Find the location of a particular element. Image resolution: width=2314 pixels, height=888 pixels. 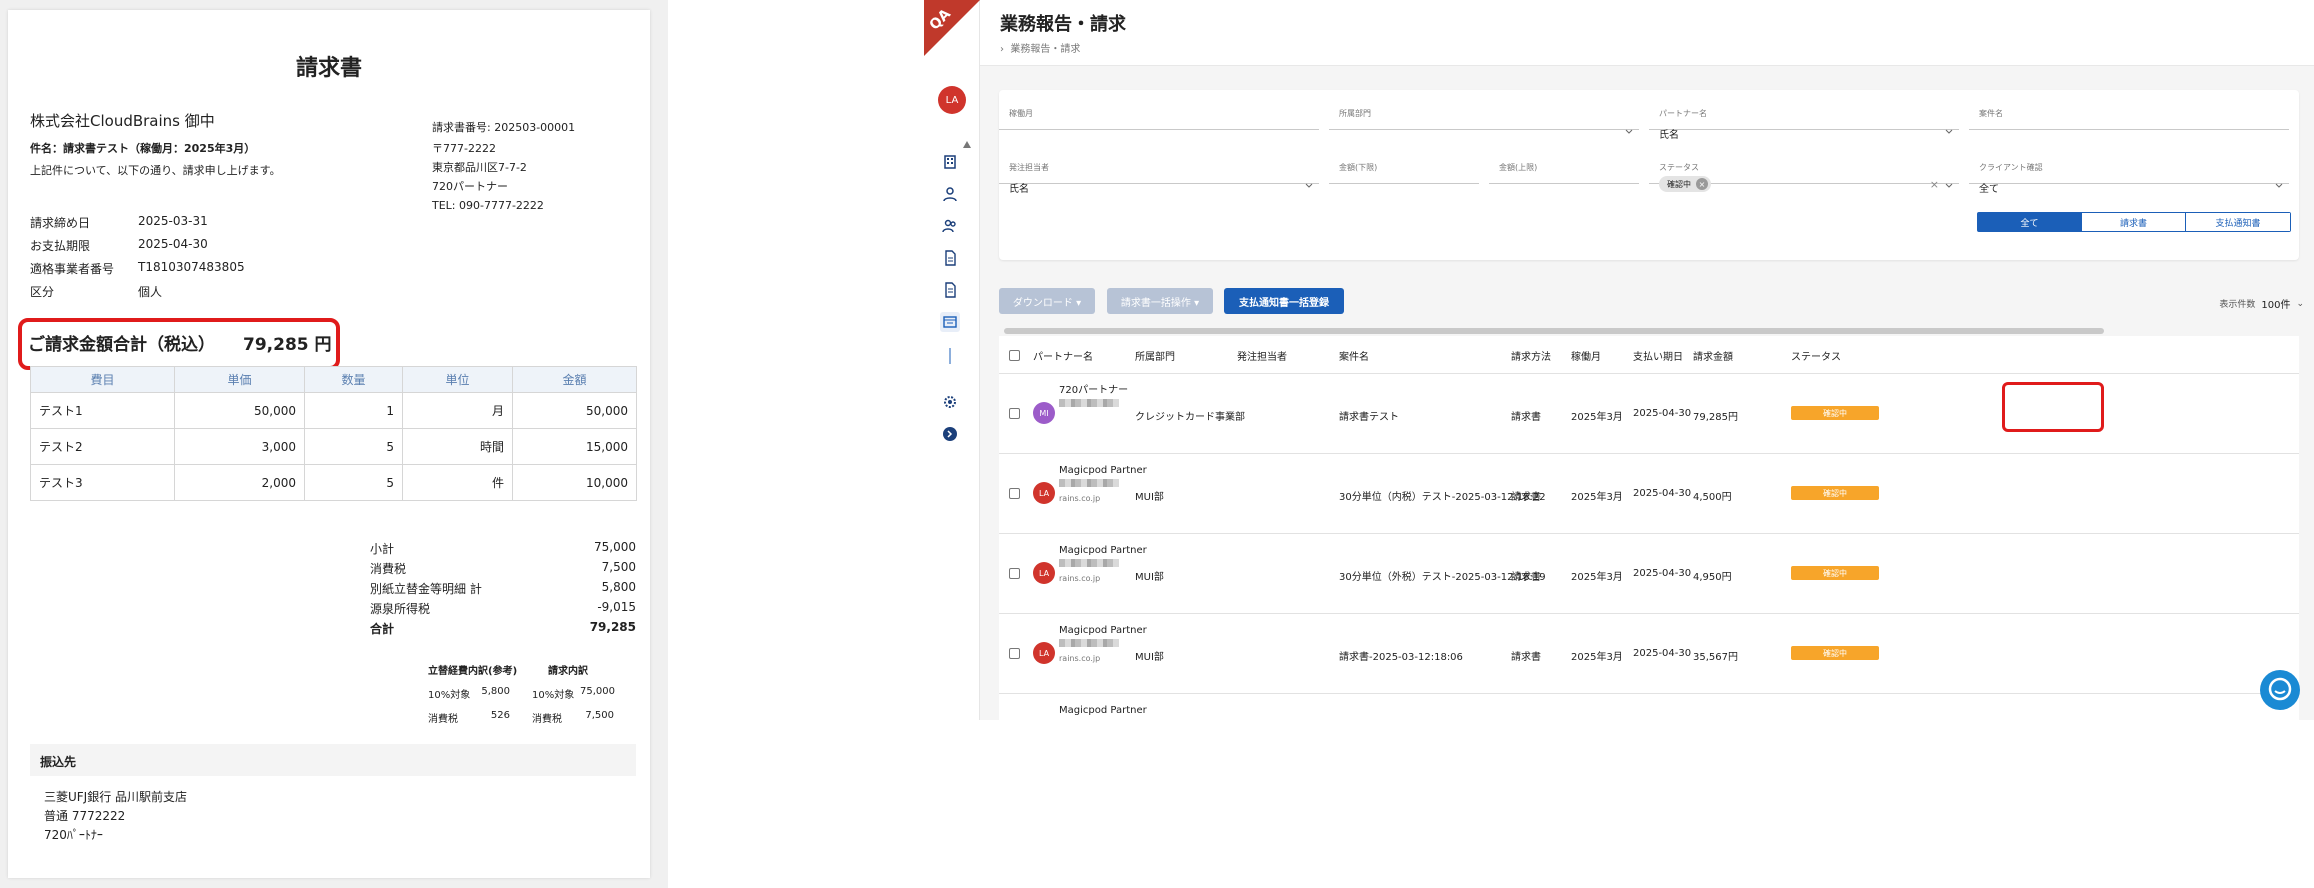

work-month-field: 稼働月 is located at coordinates (1159, 110).